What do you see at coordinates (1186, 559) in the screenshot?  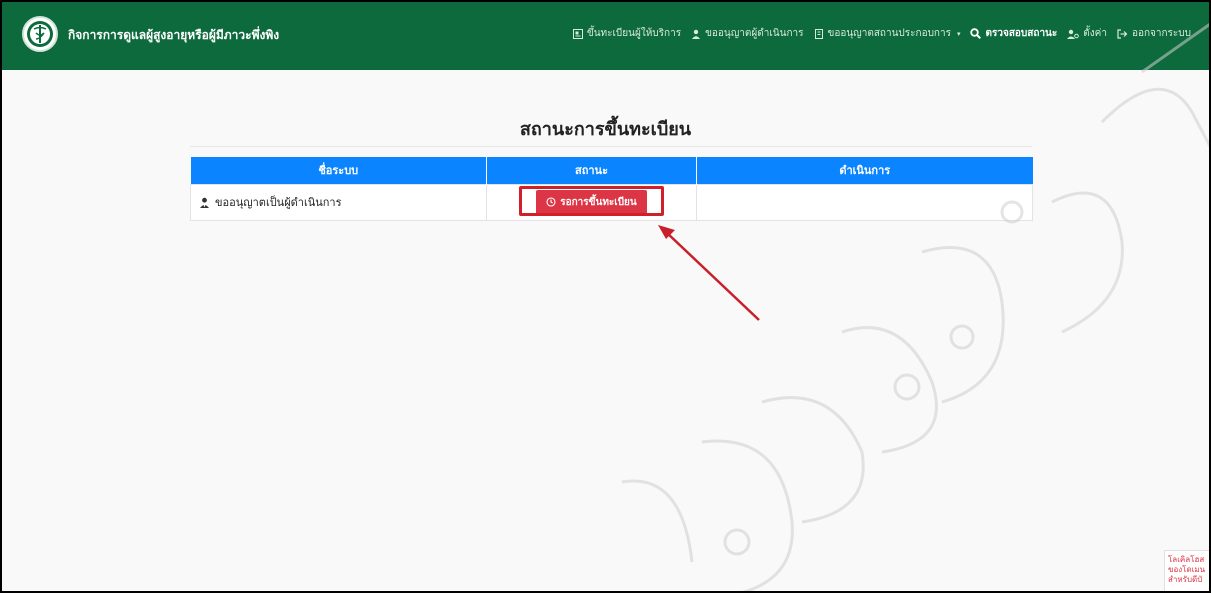 I see `debug-tooltip-line1: โลเคิลโฮส` at bounding box center [1186, 559].